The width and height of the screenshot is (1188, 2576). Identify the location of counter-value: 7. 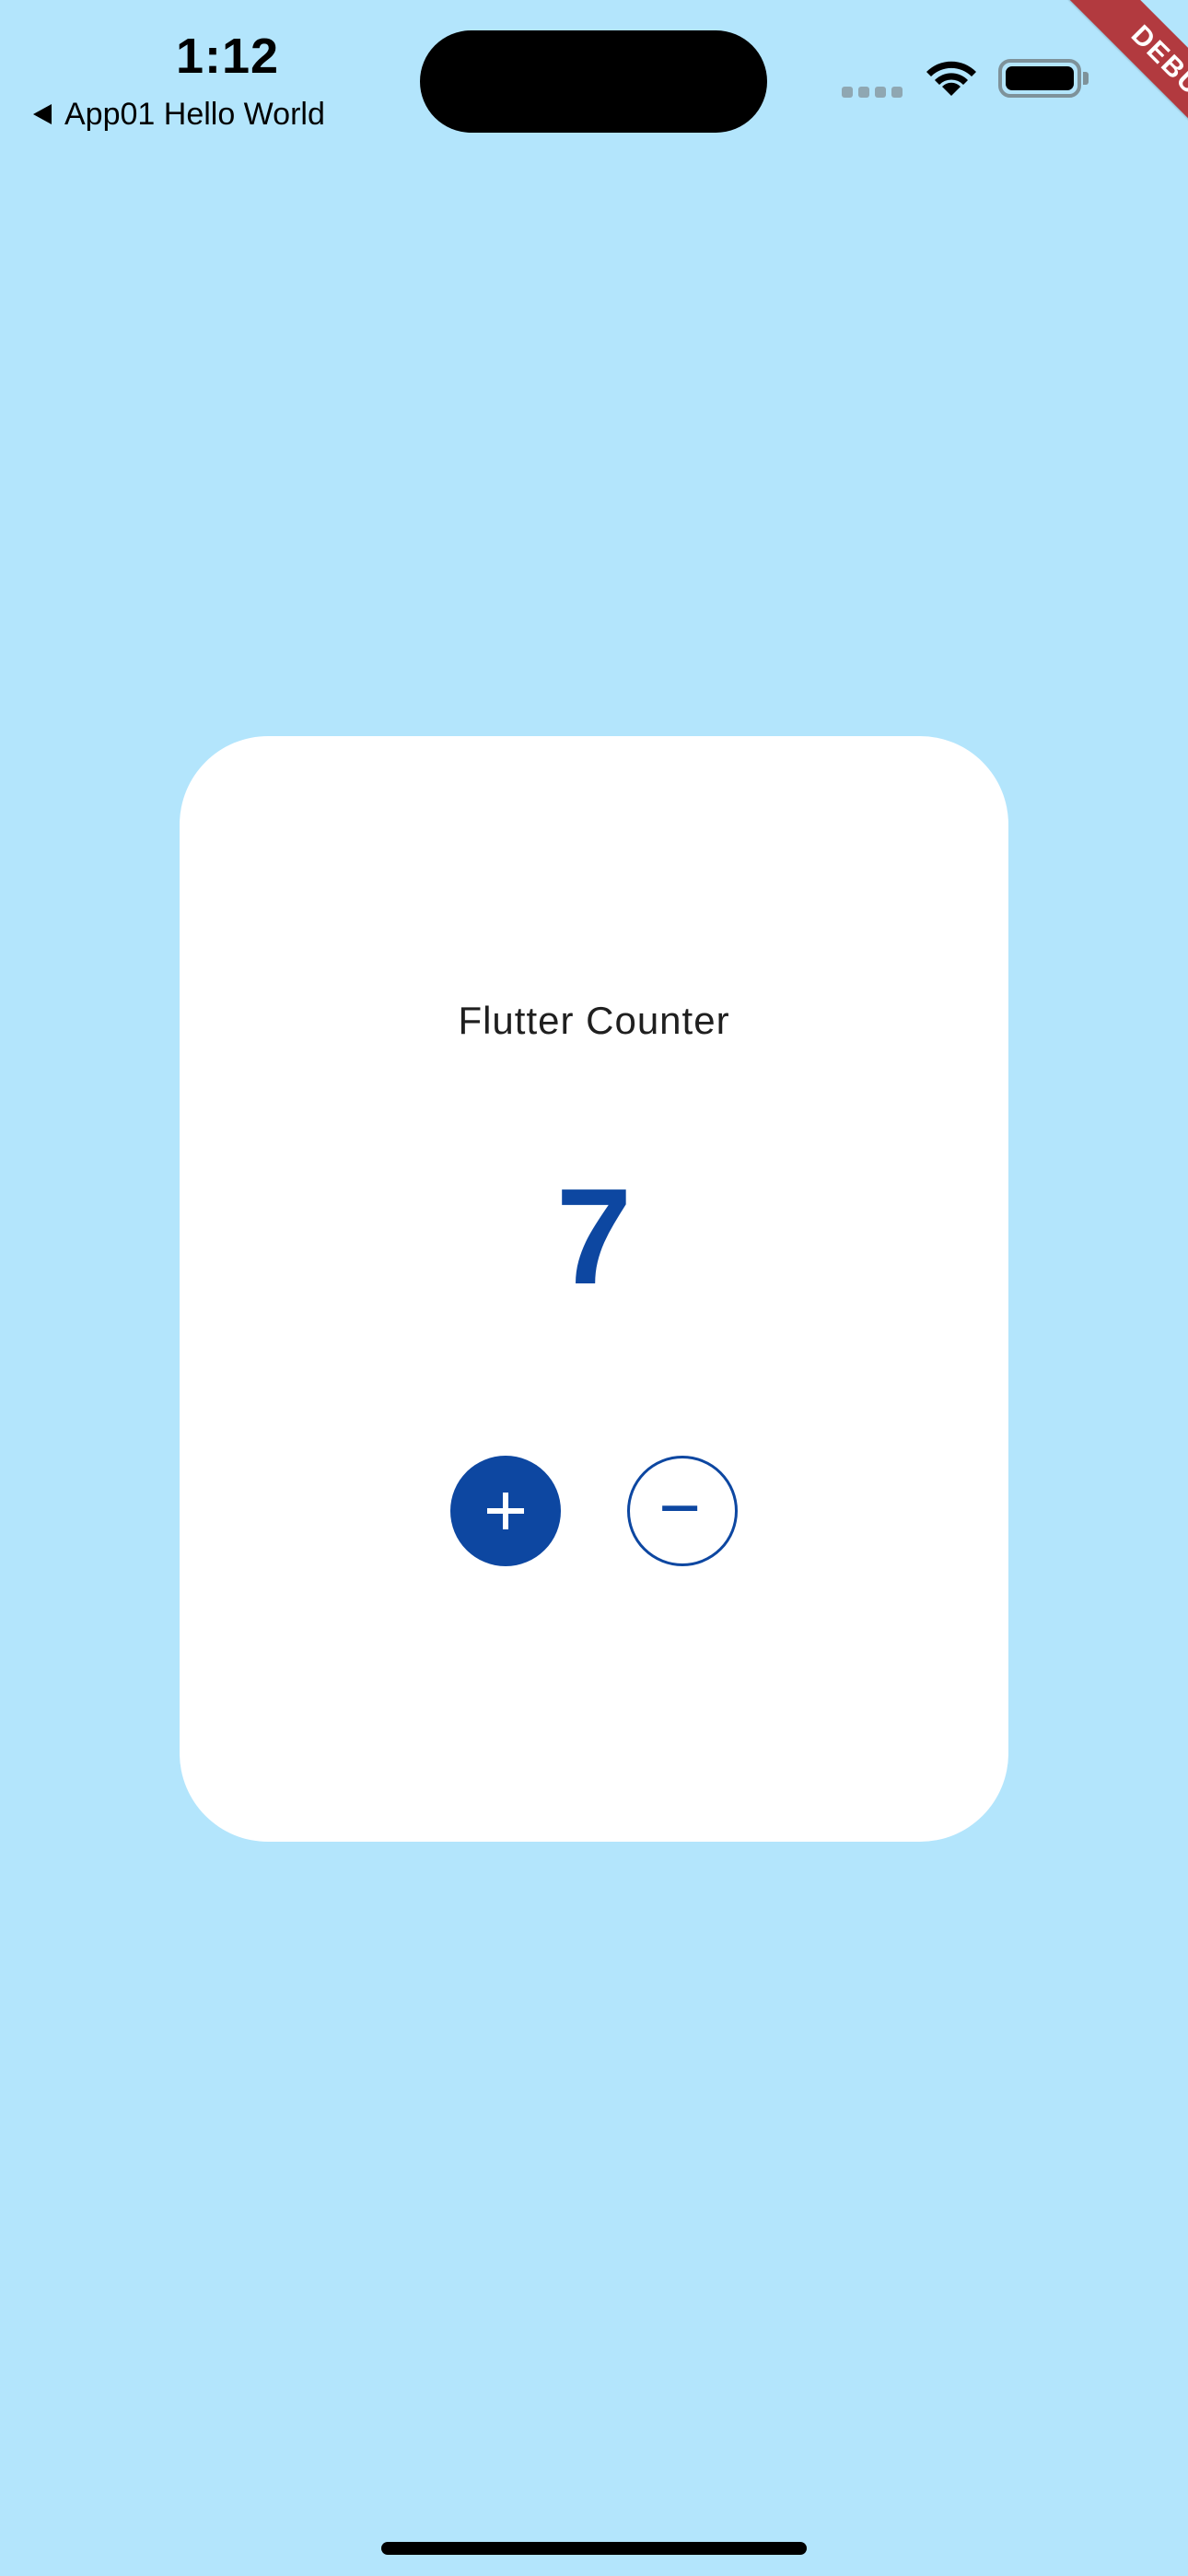
(594, 1237).